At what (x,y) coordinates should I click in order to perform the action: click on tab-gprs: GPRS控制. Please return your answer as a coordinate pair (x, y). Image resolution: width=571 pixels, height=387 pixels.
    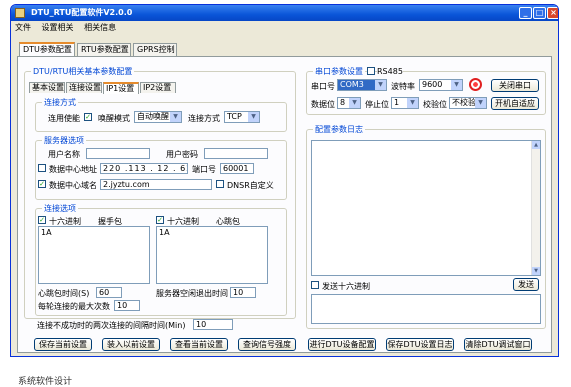
    Looking at the image, I should click on (155, 49).